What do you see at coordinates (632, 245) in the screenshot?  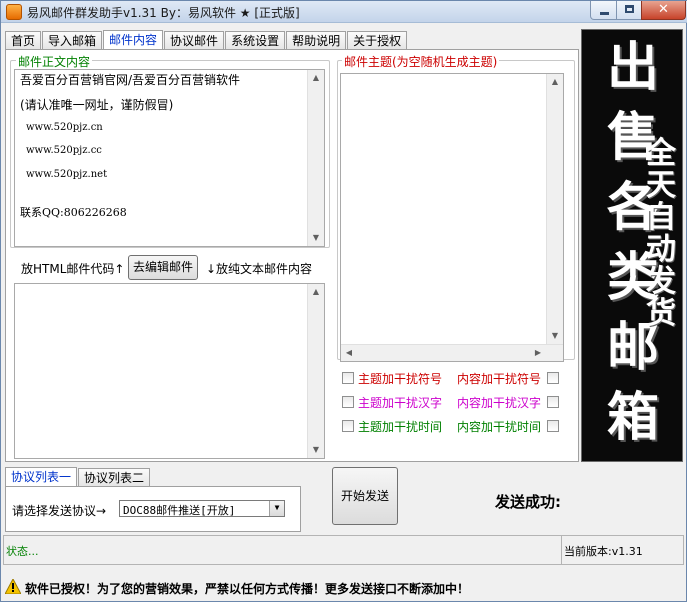 I see `ad-banner: 出 售 各 类 邮 箱 全 天 自 动 发 货` at bounding box center [632, 245].